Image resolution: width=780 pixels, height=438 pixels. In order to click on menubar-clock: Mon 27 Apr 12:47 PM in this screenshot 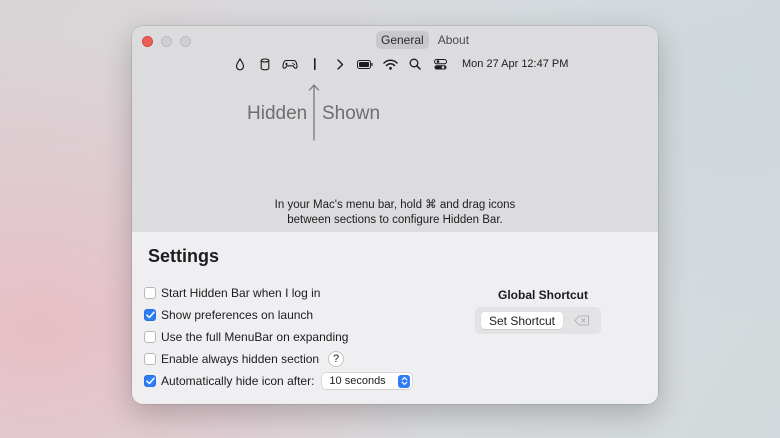, I will do `click(515, 64)`.